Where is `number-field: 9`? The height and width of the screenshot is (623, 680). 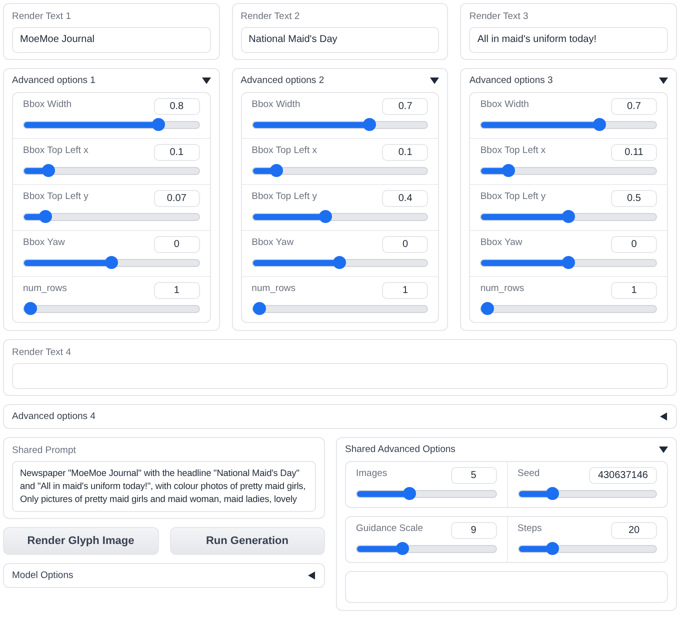
number-field: 9 is located at coordinates (473, 530).